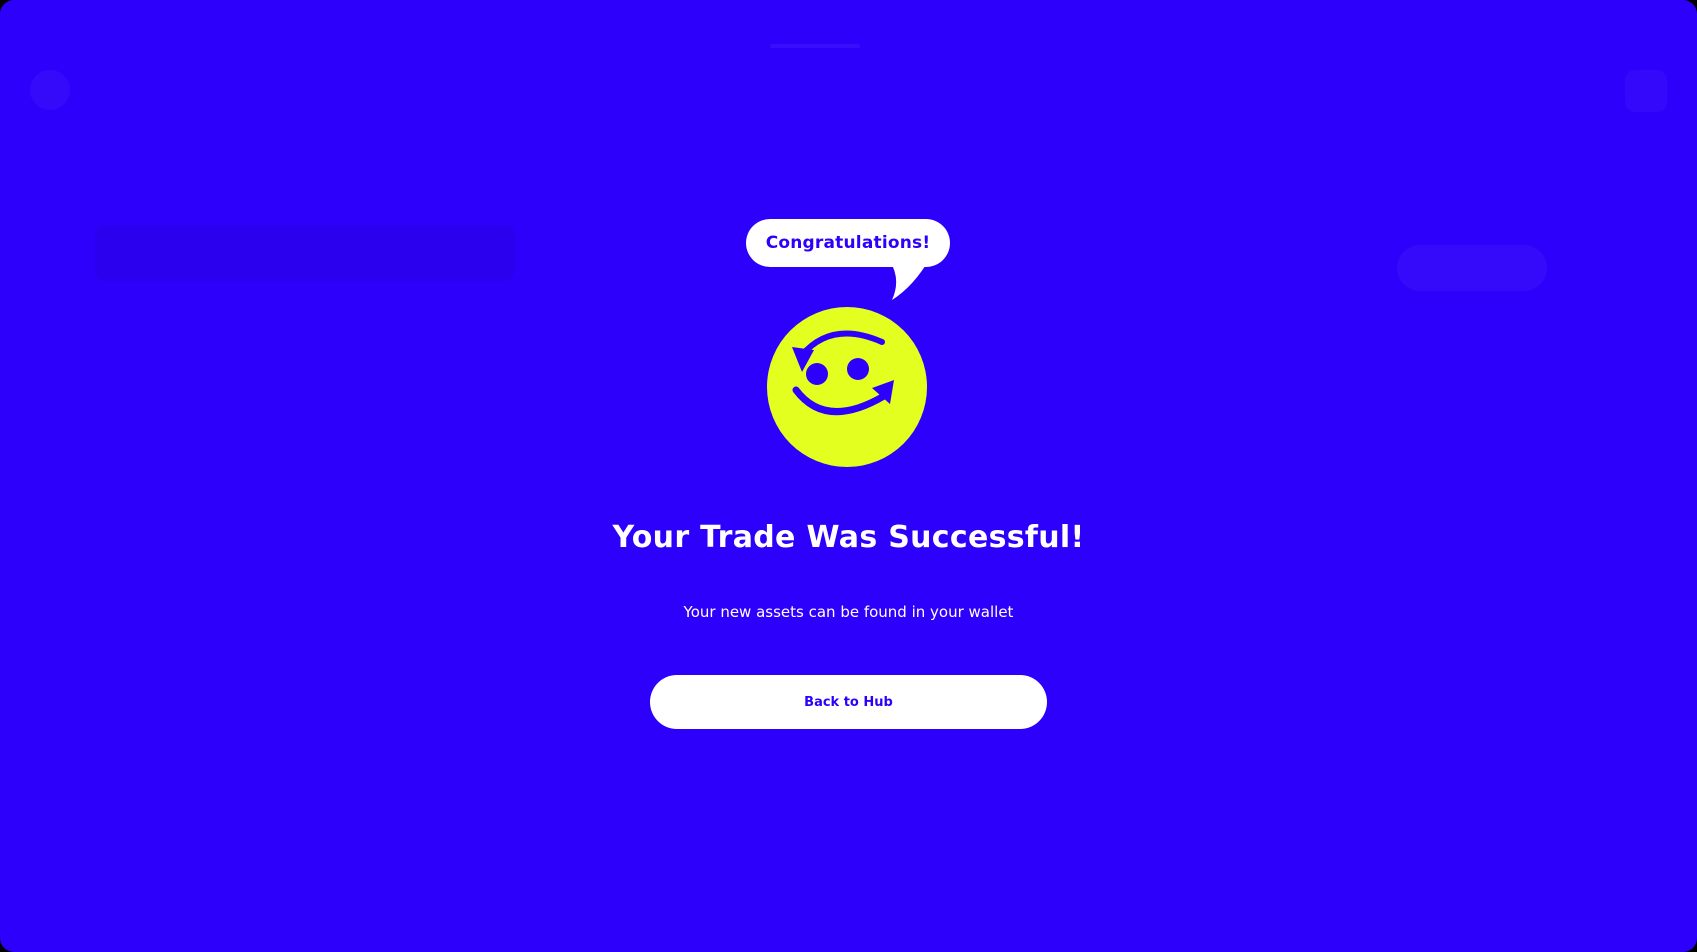 This screenshot has height=952, width=1697. What do you see at coordinates (909, 279) in the screenshot?
I see `speech-bubble-tail` at bounding box center [909, 279].